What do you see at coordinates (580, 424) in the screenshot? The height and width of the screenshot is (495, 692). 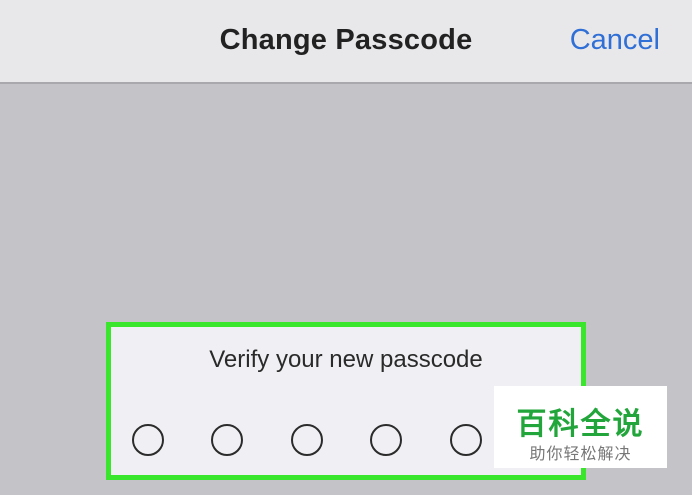 I see `watermark-brand: 百科全说` at bounding box center [580, 424].